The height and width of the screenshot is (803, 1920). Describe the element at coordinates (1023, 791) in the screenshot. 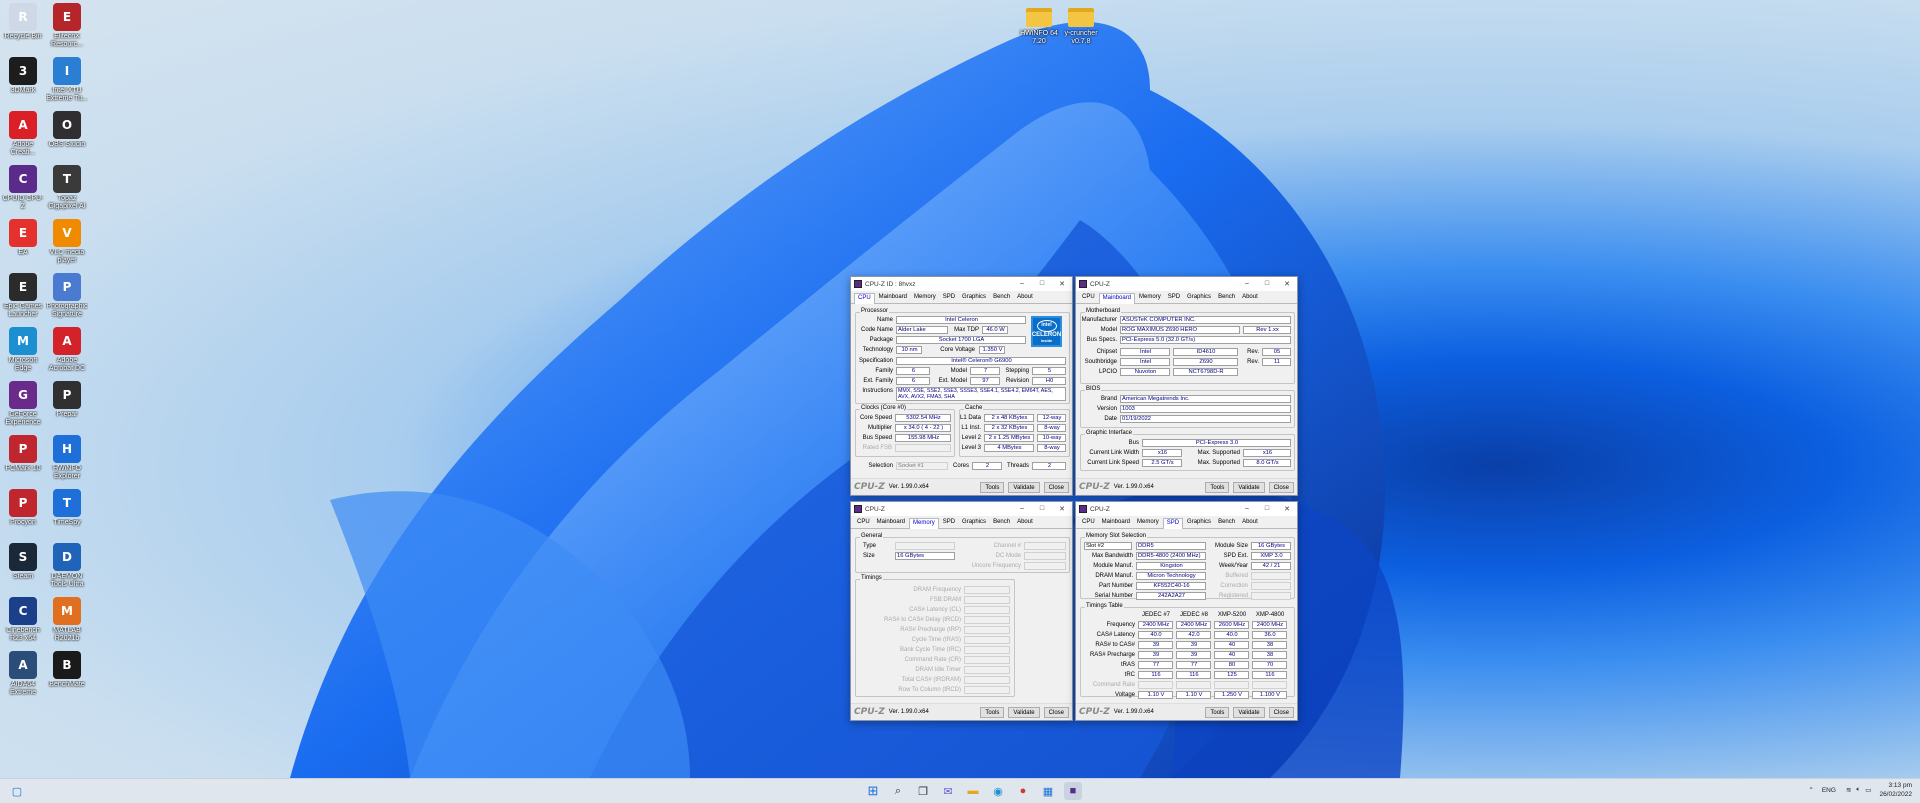

I see `chrome-icon: ●` at that location.